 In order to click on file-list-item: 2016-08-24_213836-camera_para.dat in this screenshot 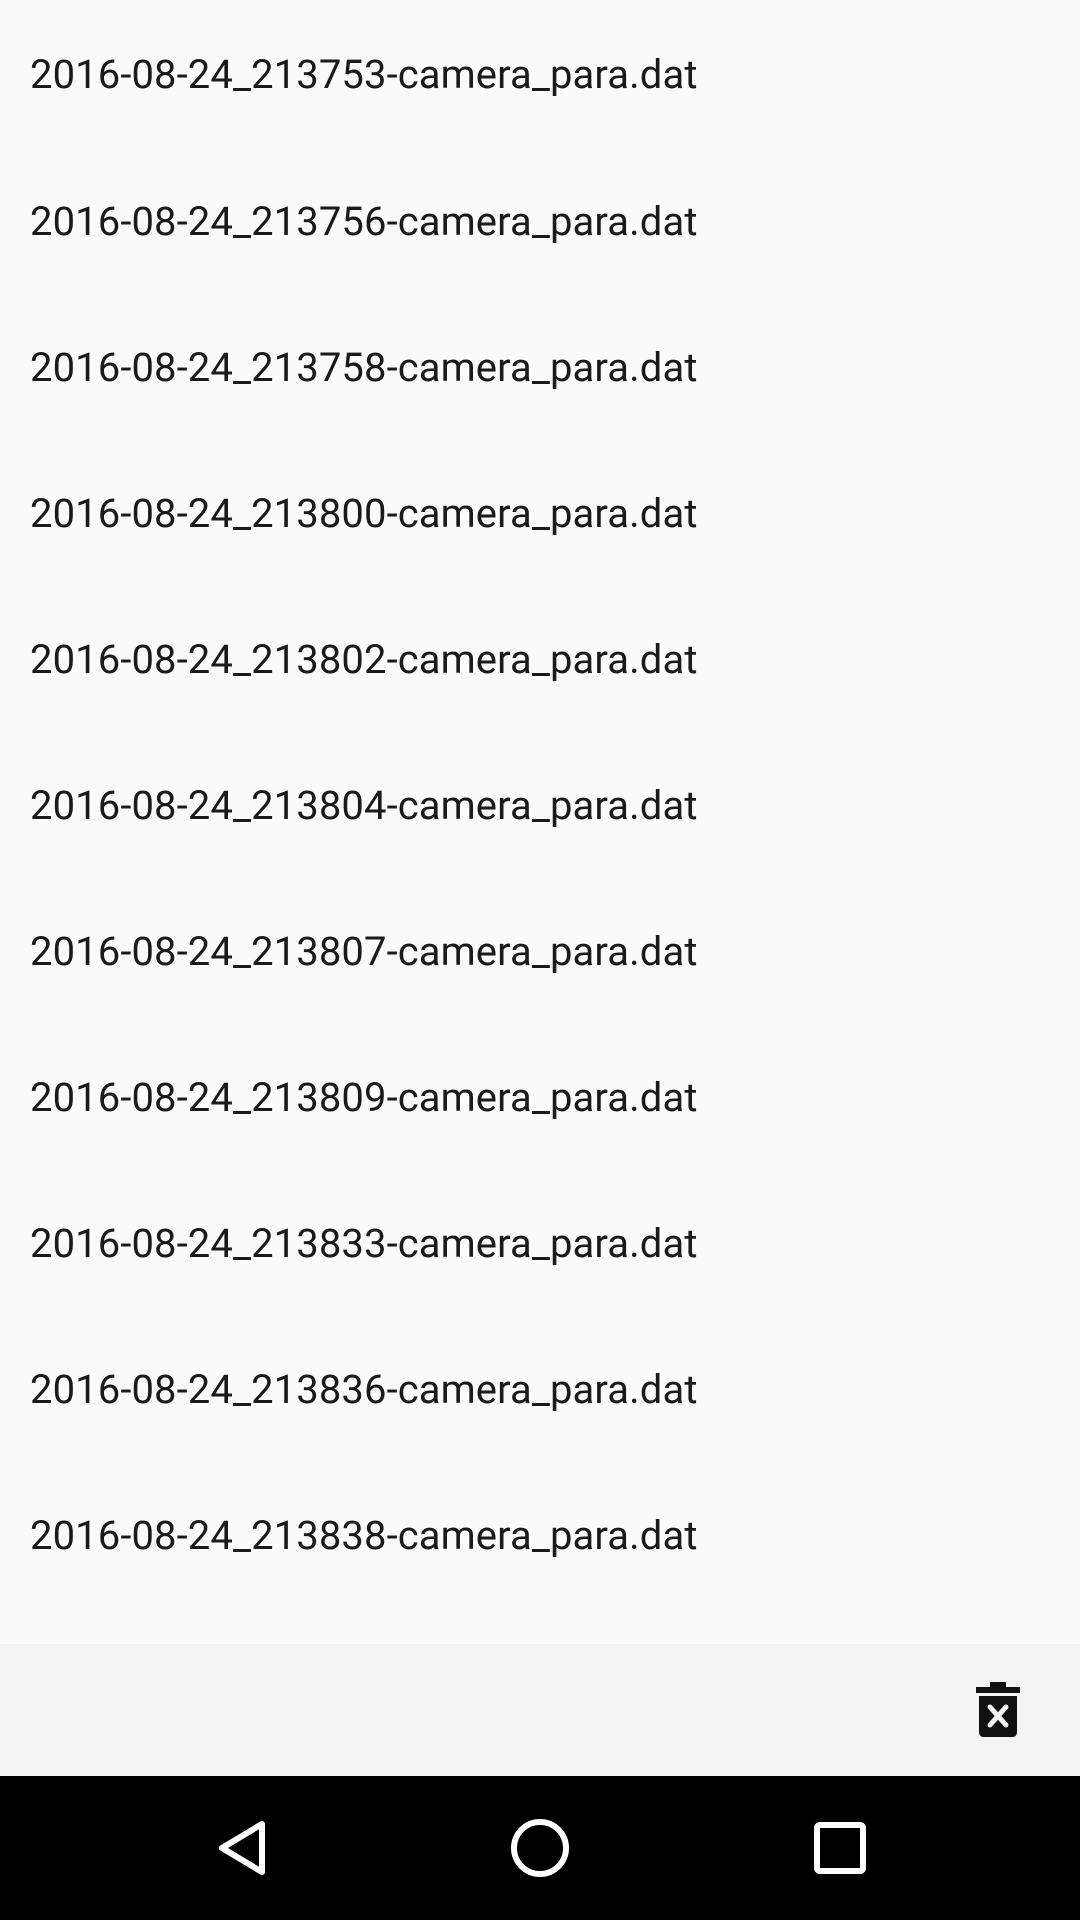, I will do `click(540, 1389)`.